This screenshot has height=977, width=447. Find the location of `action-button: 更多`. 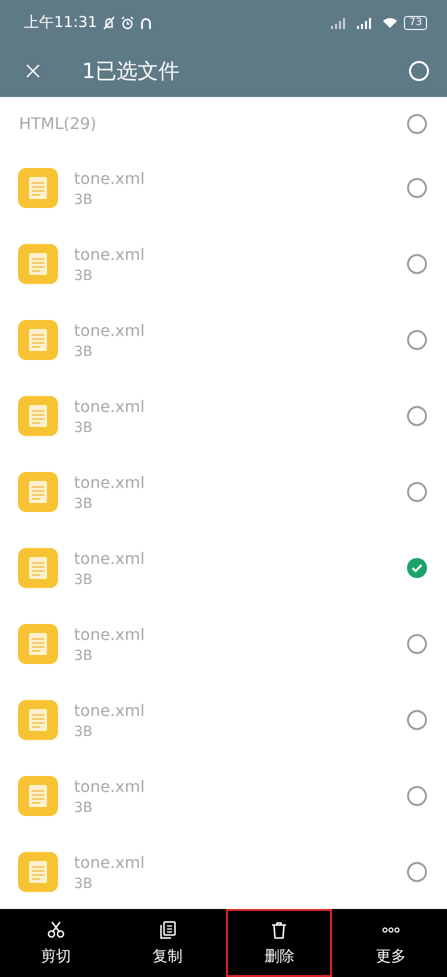

action-button: 更多 is located at coordinates (391, 943).